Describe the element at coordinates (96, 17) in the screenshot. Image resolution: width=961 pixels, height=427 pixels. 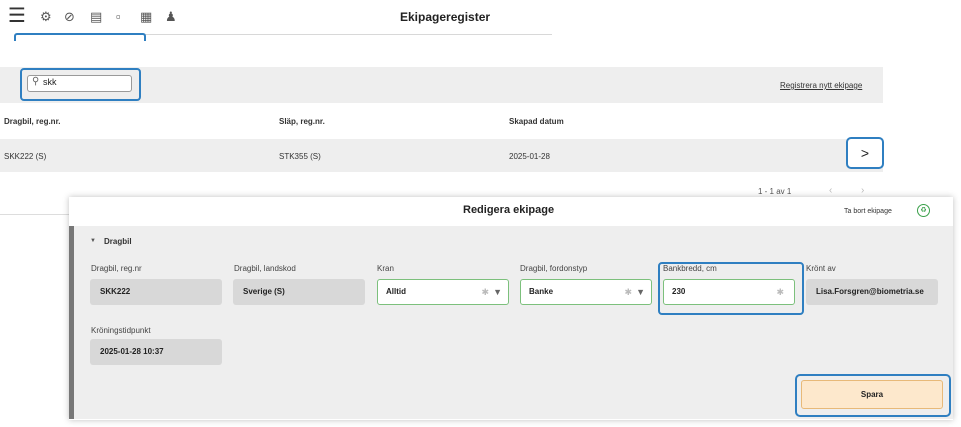
I see `truck-icon: ▤` at that location.